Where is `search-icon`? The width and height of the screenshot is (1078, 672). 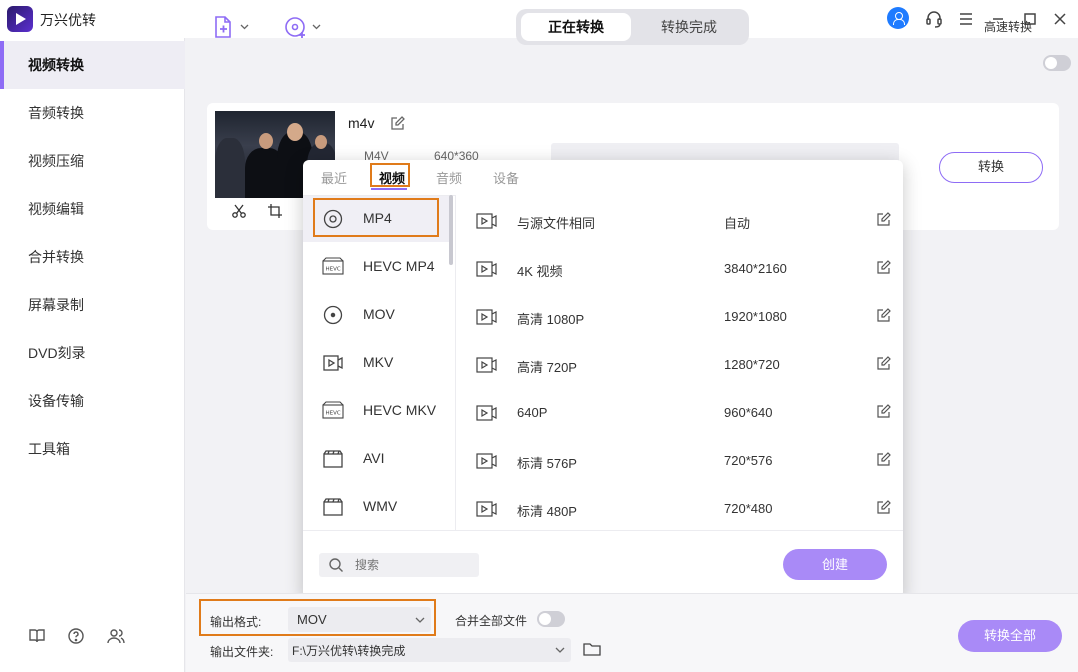
search-icon is located at coordinates (336, 565).